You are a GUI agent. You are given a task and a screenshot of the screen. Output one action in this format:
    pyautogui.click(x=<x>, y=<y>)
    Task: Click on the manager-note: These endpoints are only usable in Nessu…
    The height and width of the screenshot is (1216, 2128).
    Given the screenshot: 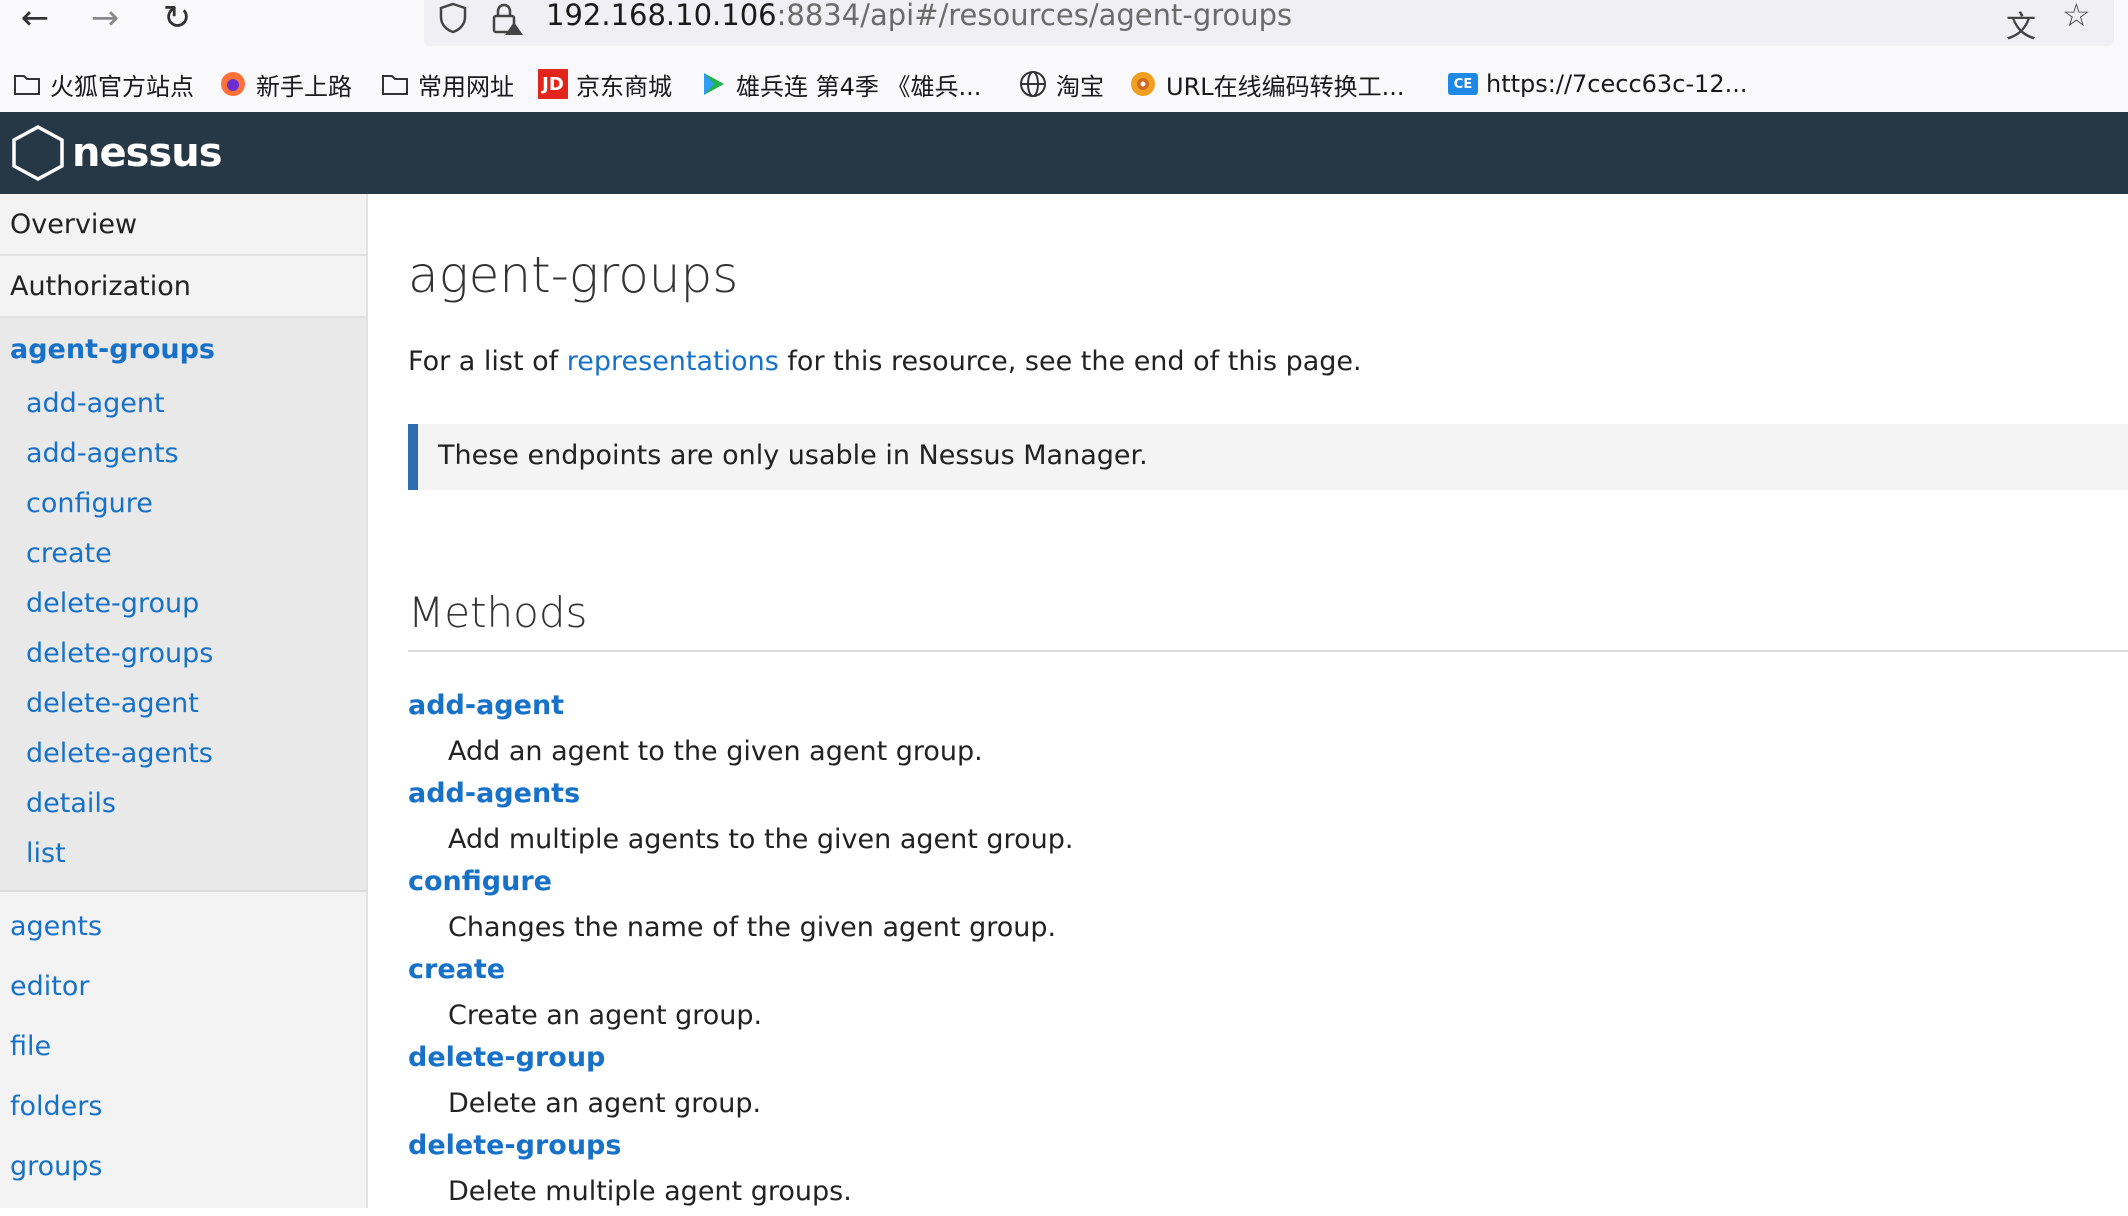 What is the action you would take?
    pyautogui.click(x=1268, y=457)
    